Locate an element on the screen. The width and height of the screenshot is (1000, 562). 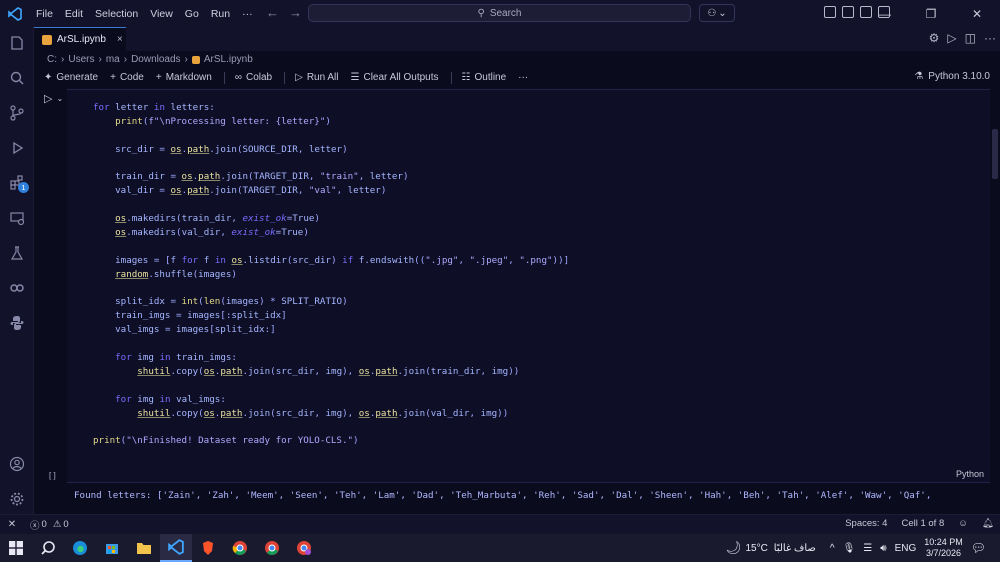
breadcrumb-file: ArSL.ipynb is located at coordinates (228, 59).